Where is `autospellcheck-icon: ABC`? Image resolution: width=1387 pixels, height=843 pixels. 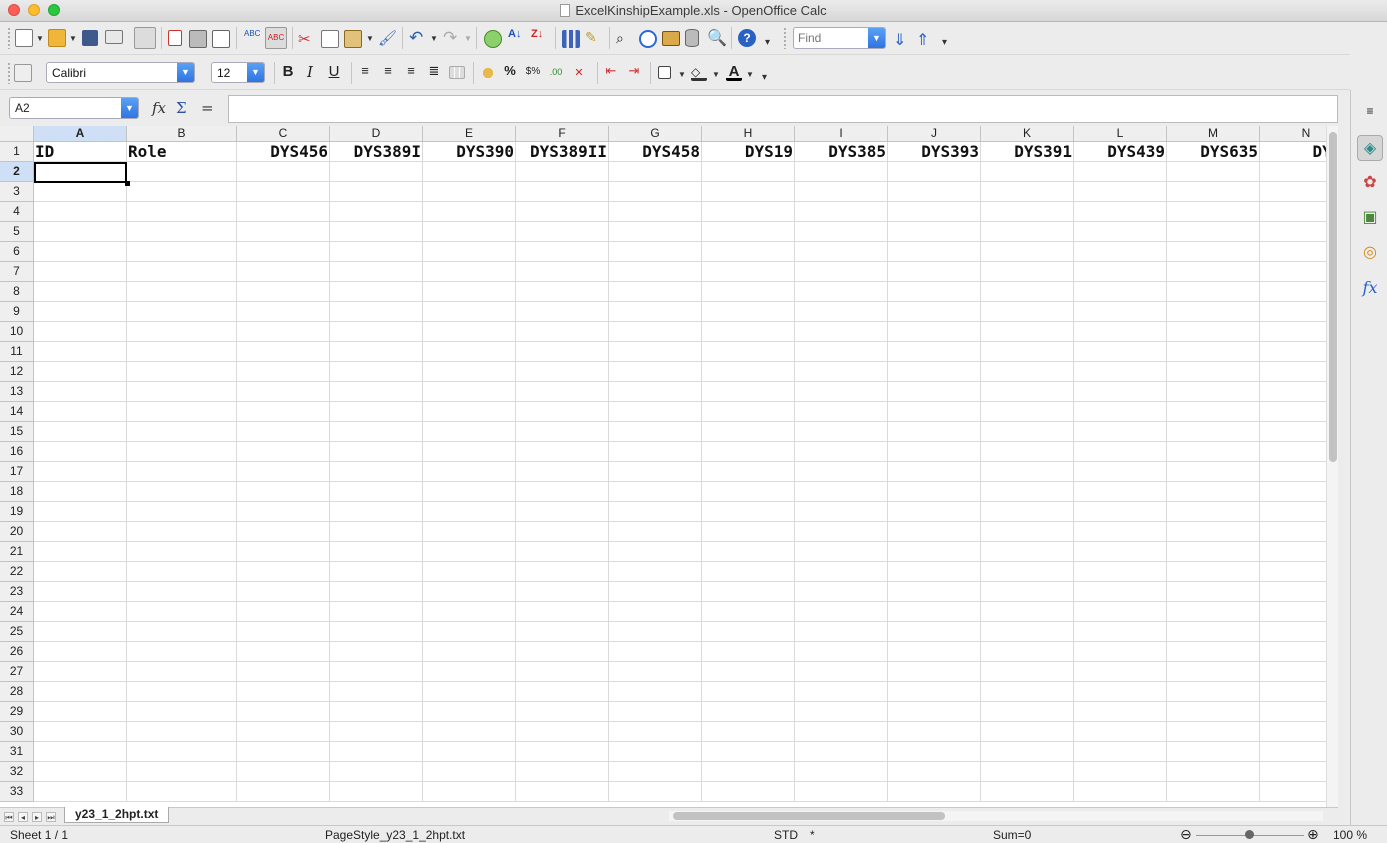 autospellcheck-icon: ABC is located at coordinates (276, 38).